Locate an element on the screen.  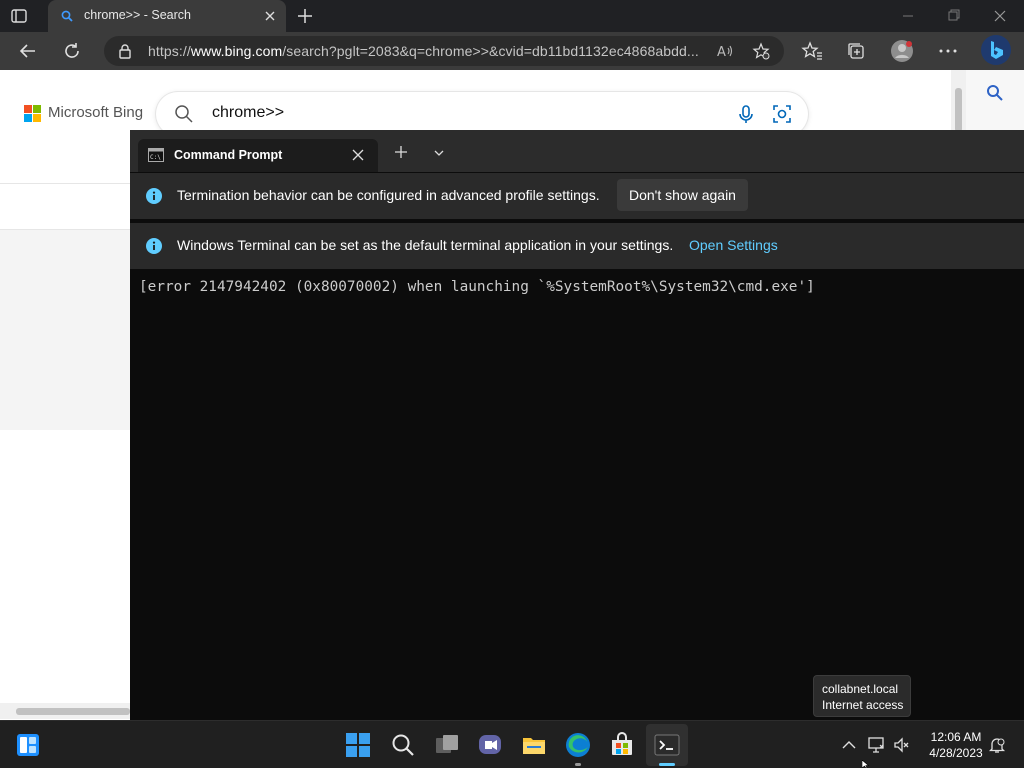
back-icon is located at coordinates (28, 51).